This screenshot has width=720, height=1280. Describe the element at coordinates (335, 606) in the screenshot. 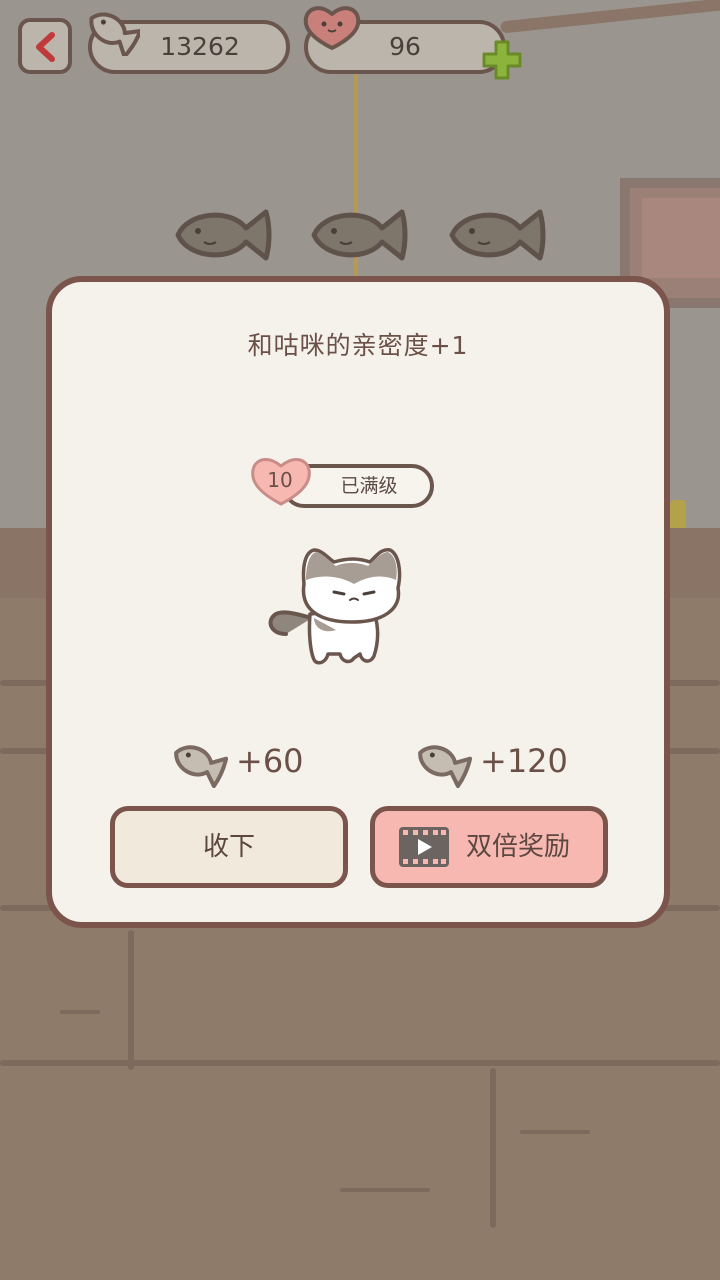

I see `cat-character` at that location.